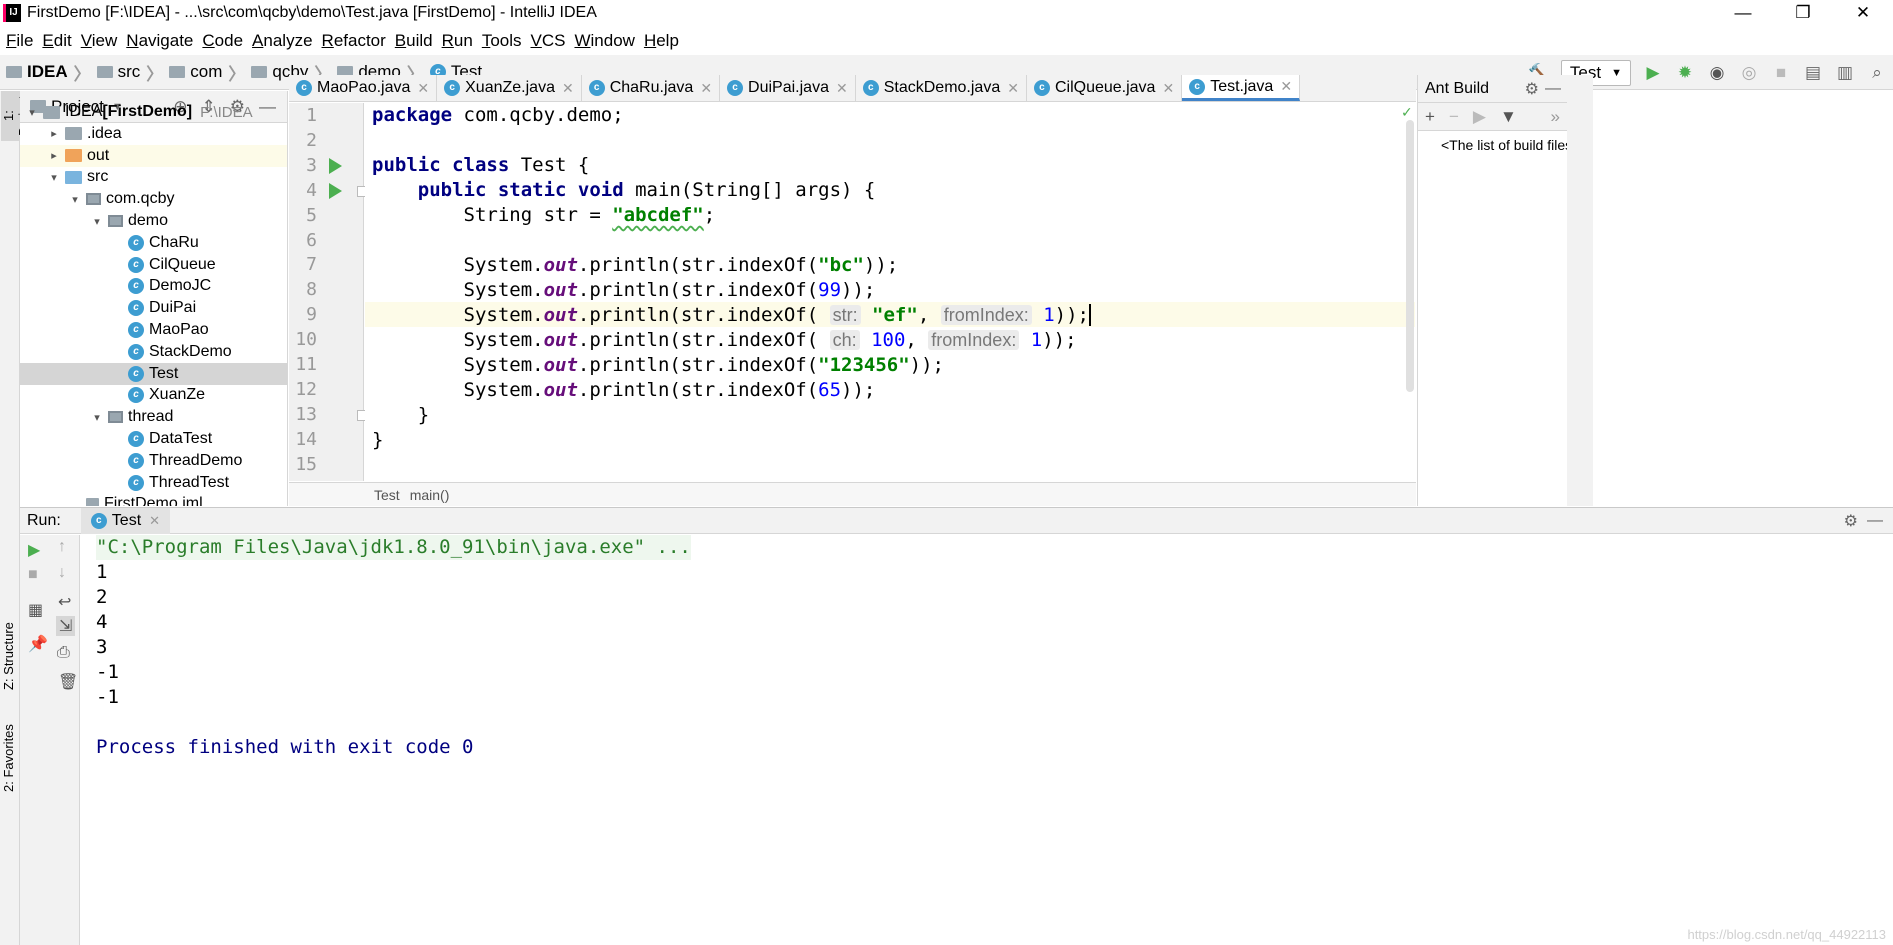  I want to click on tree-item-stackdemo: c StackDemo, so click(153, 352).